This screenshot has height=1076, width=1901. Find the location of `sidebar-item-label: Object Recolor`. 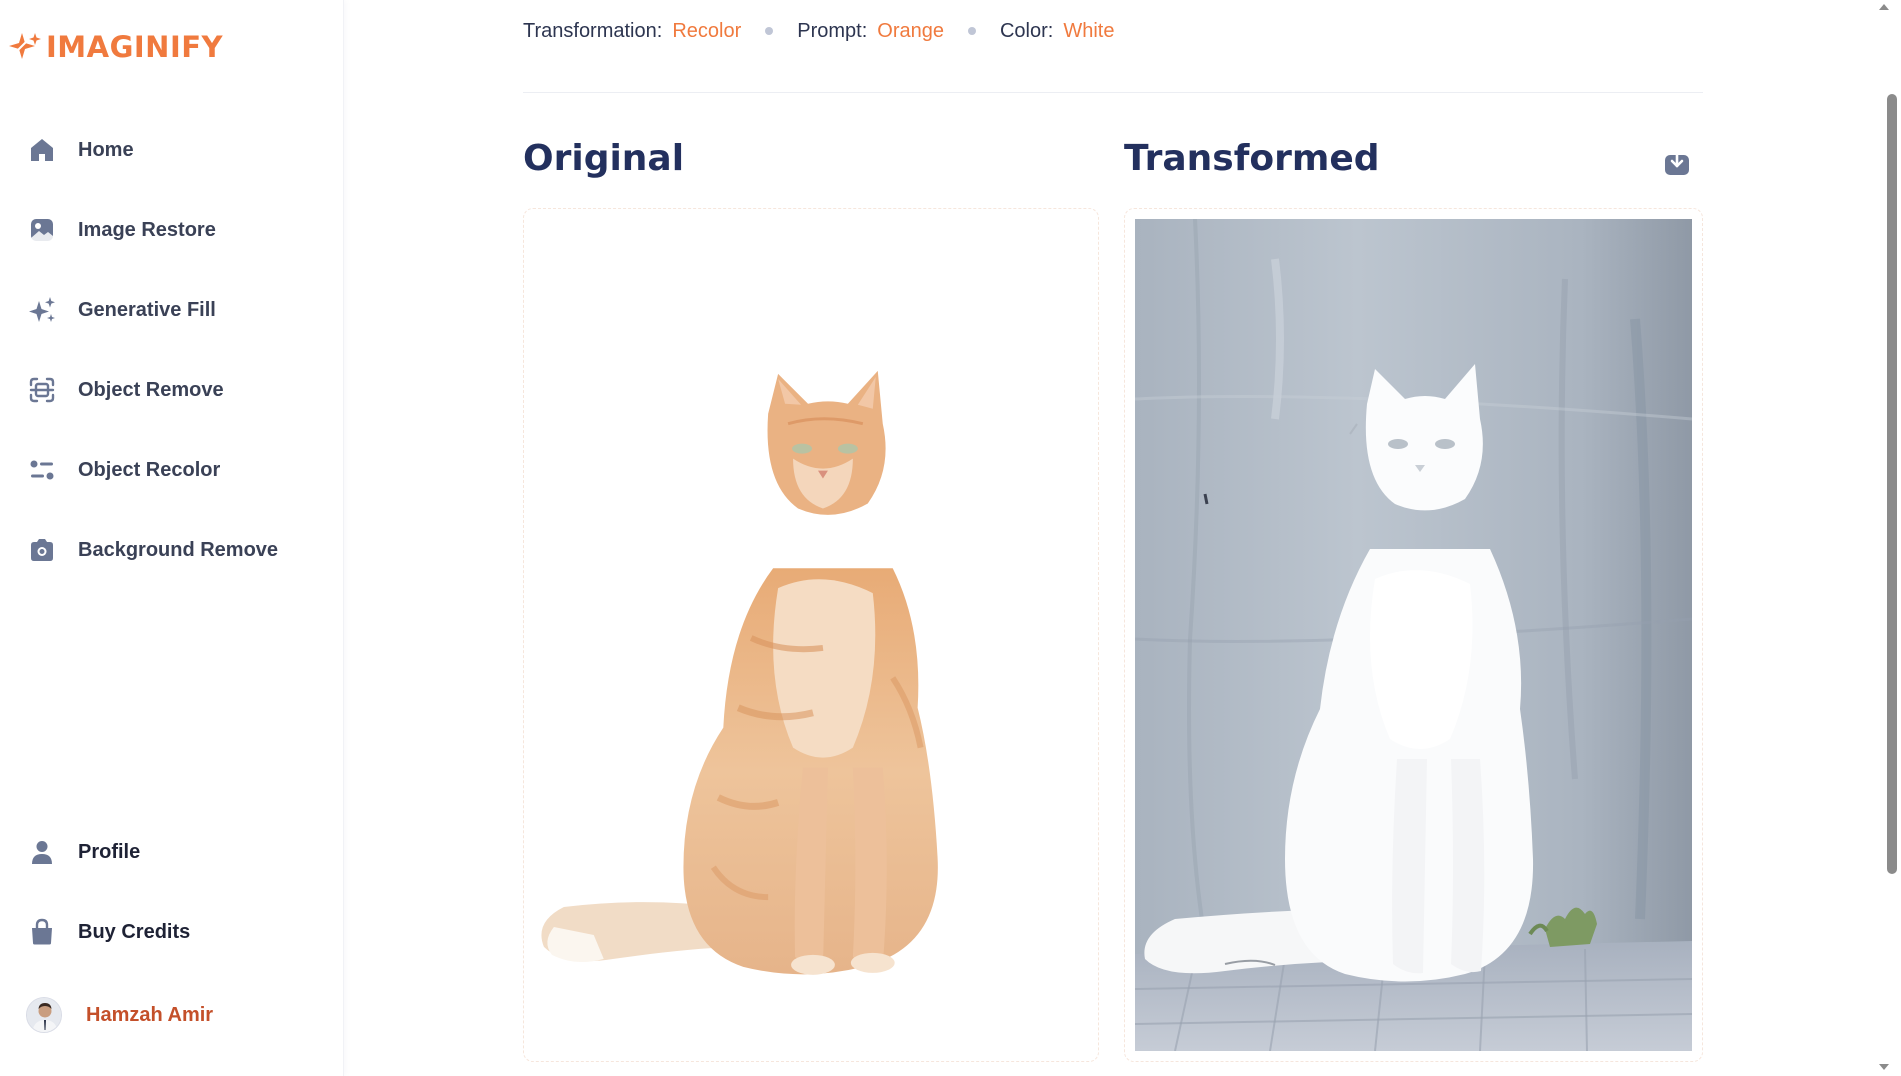

sidebar-item-label: Object Recolor is located at coordinates (149, 469).